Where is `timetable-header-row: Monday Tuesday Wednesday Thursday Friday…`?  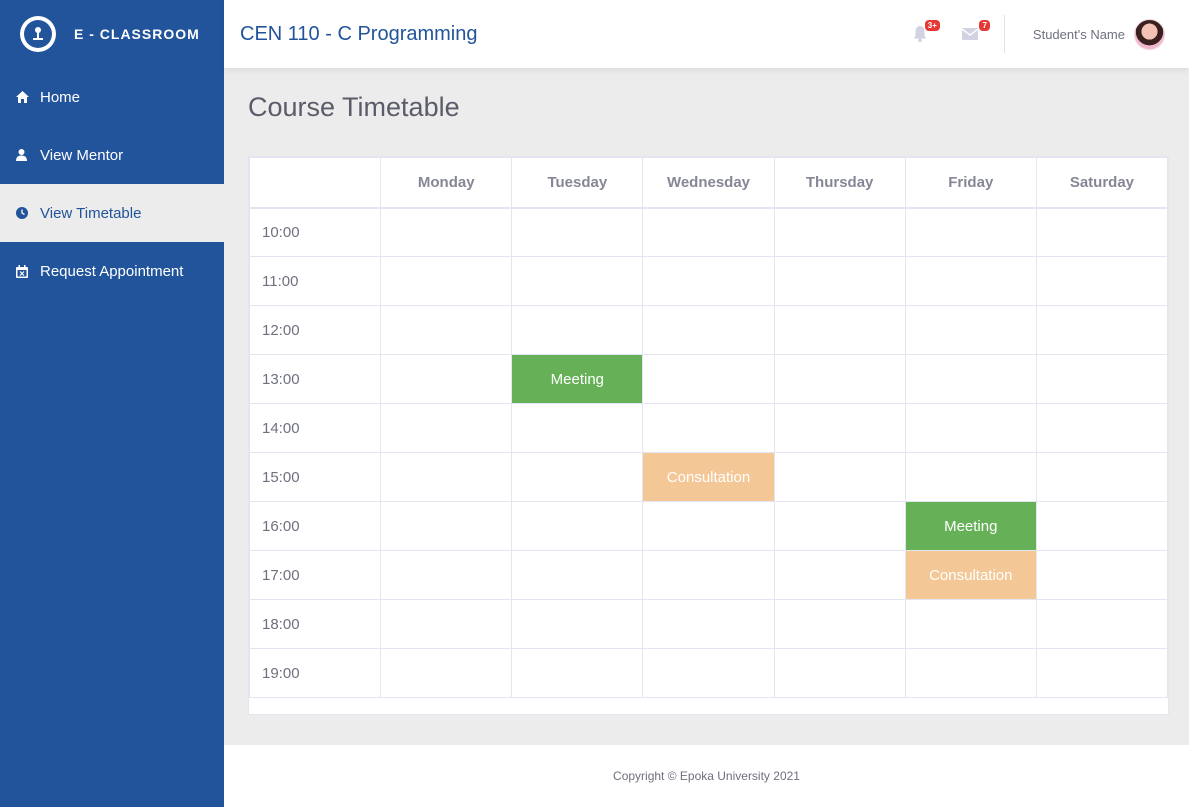 timetable-header-row: Monday Tuesday Wednesday Thursday Friday… is located at coordinates (708, 183).